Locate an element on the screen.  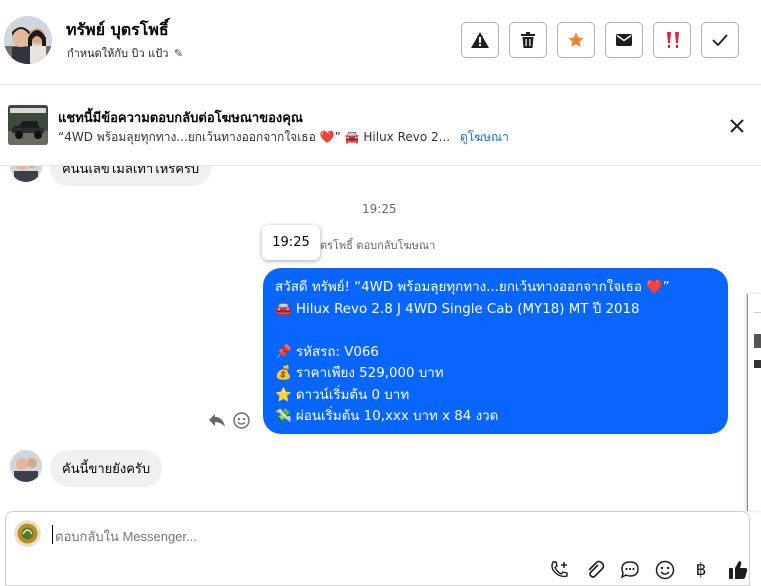
delete-button is located at coordinates (528, 40).